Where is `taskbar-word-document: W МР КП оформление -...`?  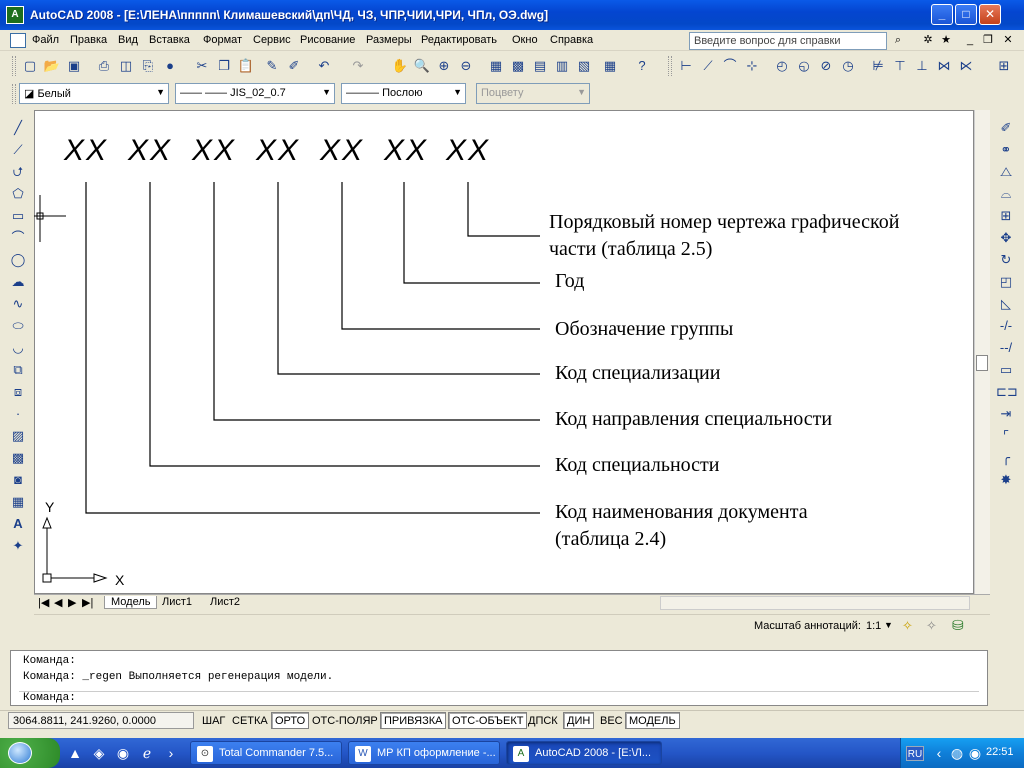 taskbar-word-document: W МР КП оформление -... is located at coordinates (424, 753).